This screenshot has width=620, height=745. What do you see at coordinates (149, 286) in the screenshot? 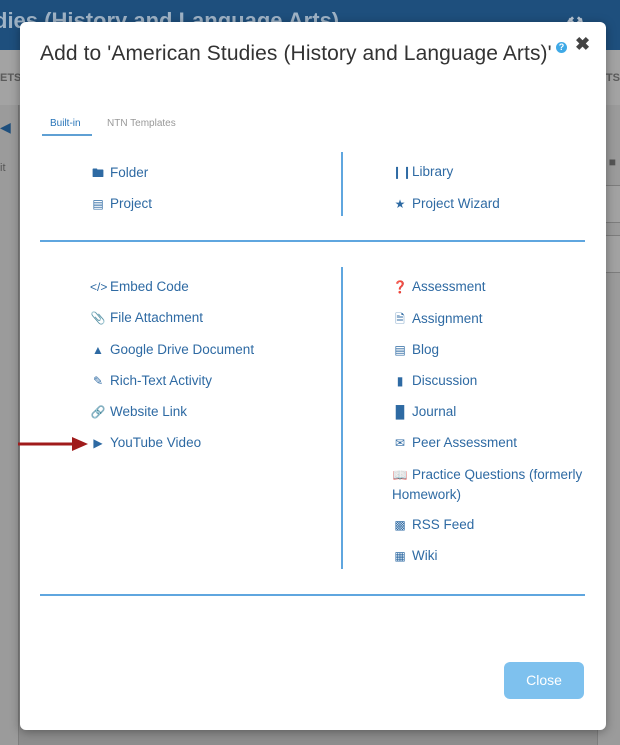
I see `item-label: Embed Code` at bounding box center [149, 286].